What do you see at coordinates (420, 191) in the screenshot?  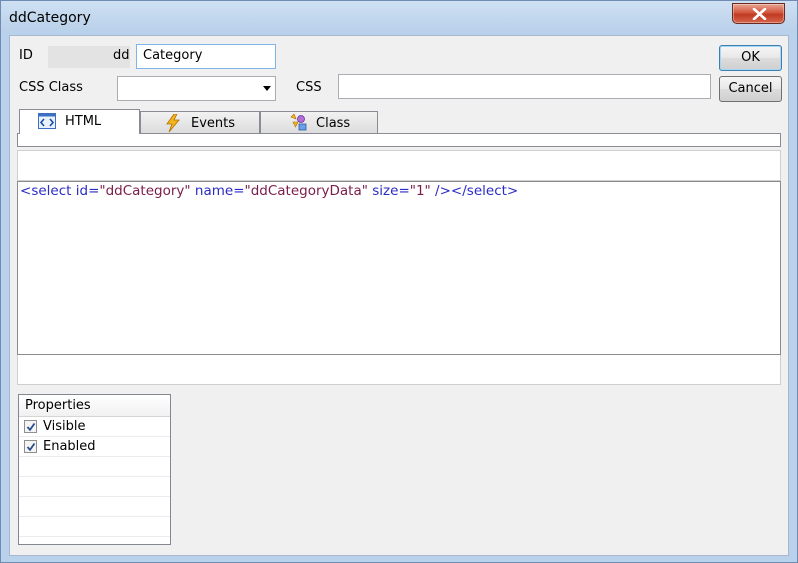 I see `code-token-val: "1"` at bounding box center [420, 191].